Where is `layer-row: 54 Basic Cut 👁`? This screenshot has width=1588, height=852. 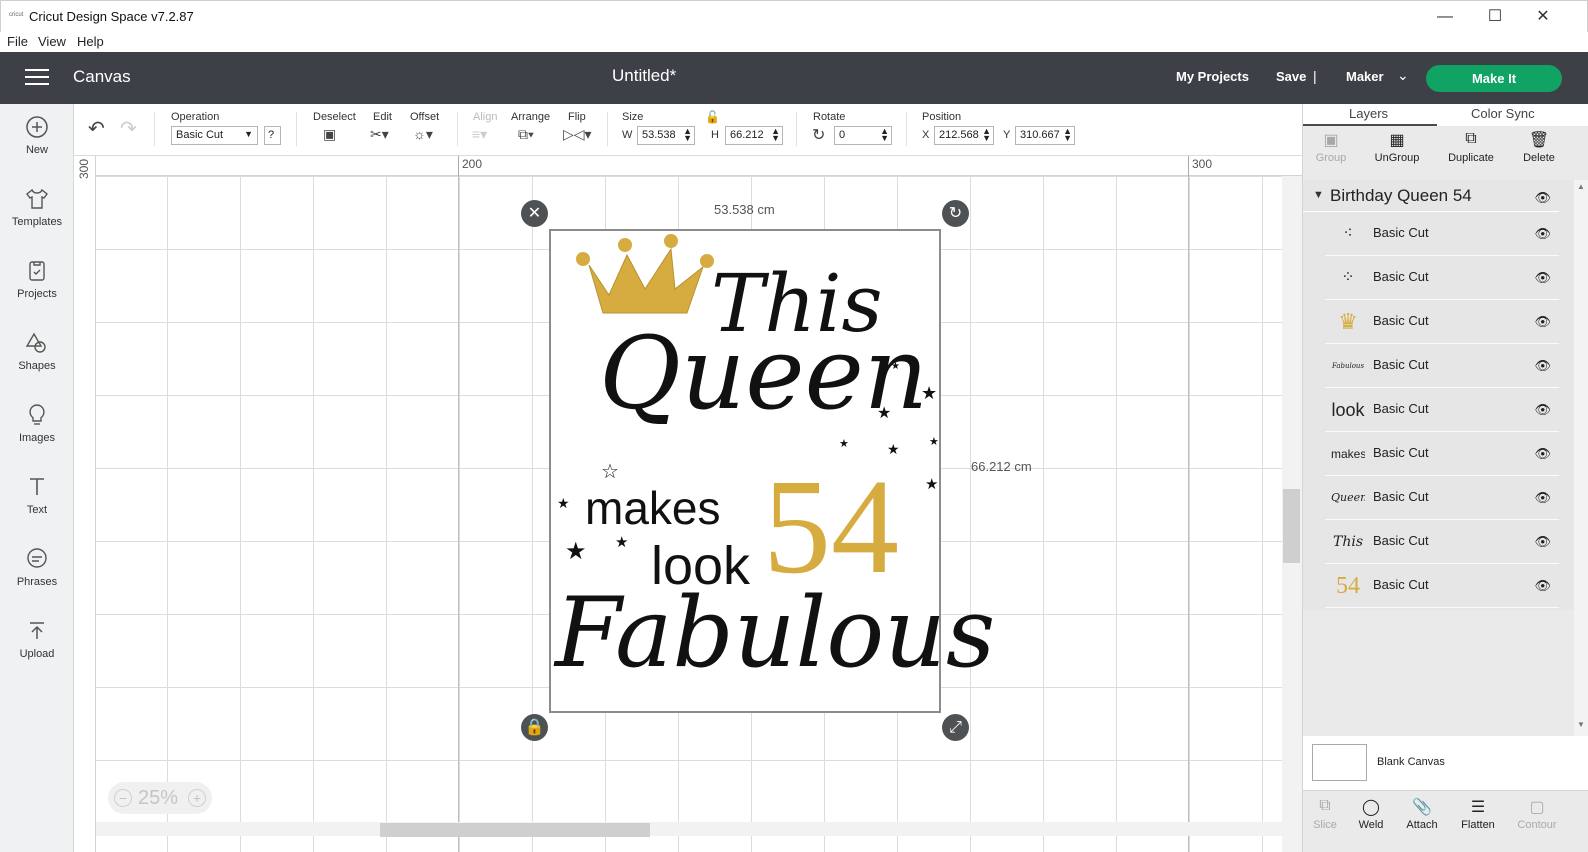 layer-row: 54 Basic Cut 👁 is located at coordinates (1442, 586).